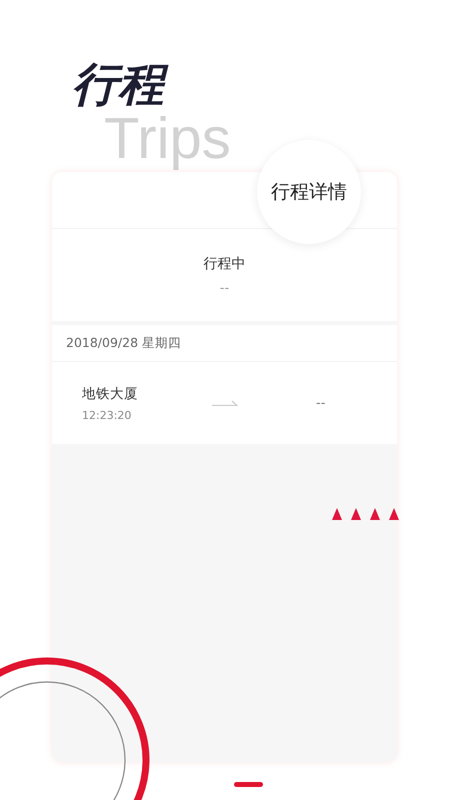  What do you see at coordinates (321, 403) in the screenshot?
I see `destination-name: --` at bounding box center [321, 403].